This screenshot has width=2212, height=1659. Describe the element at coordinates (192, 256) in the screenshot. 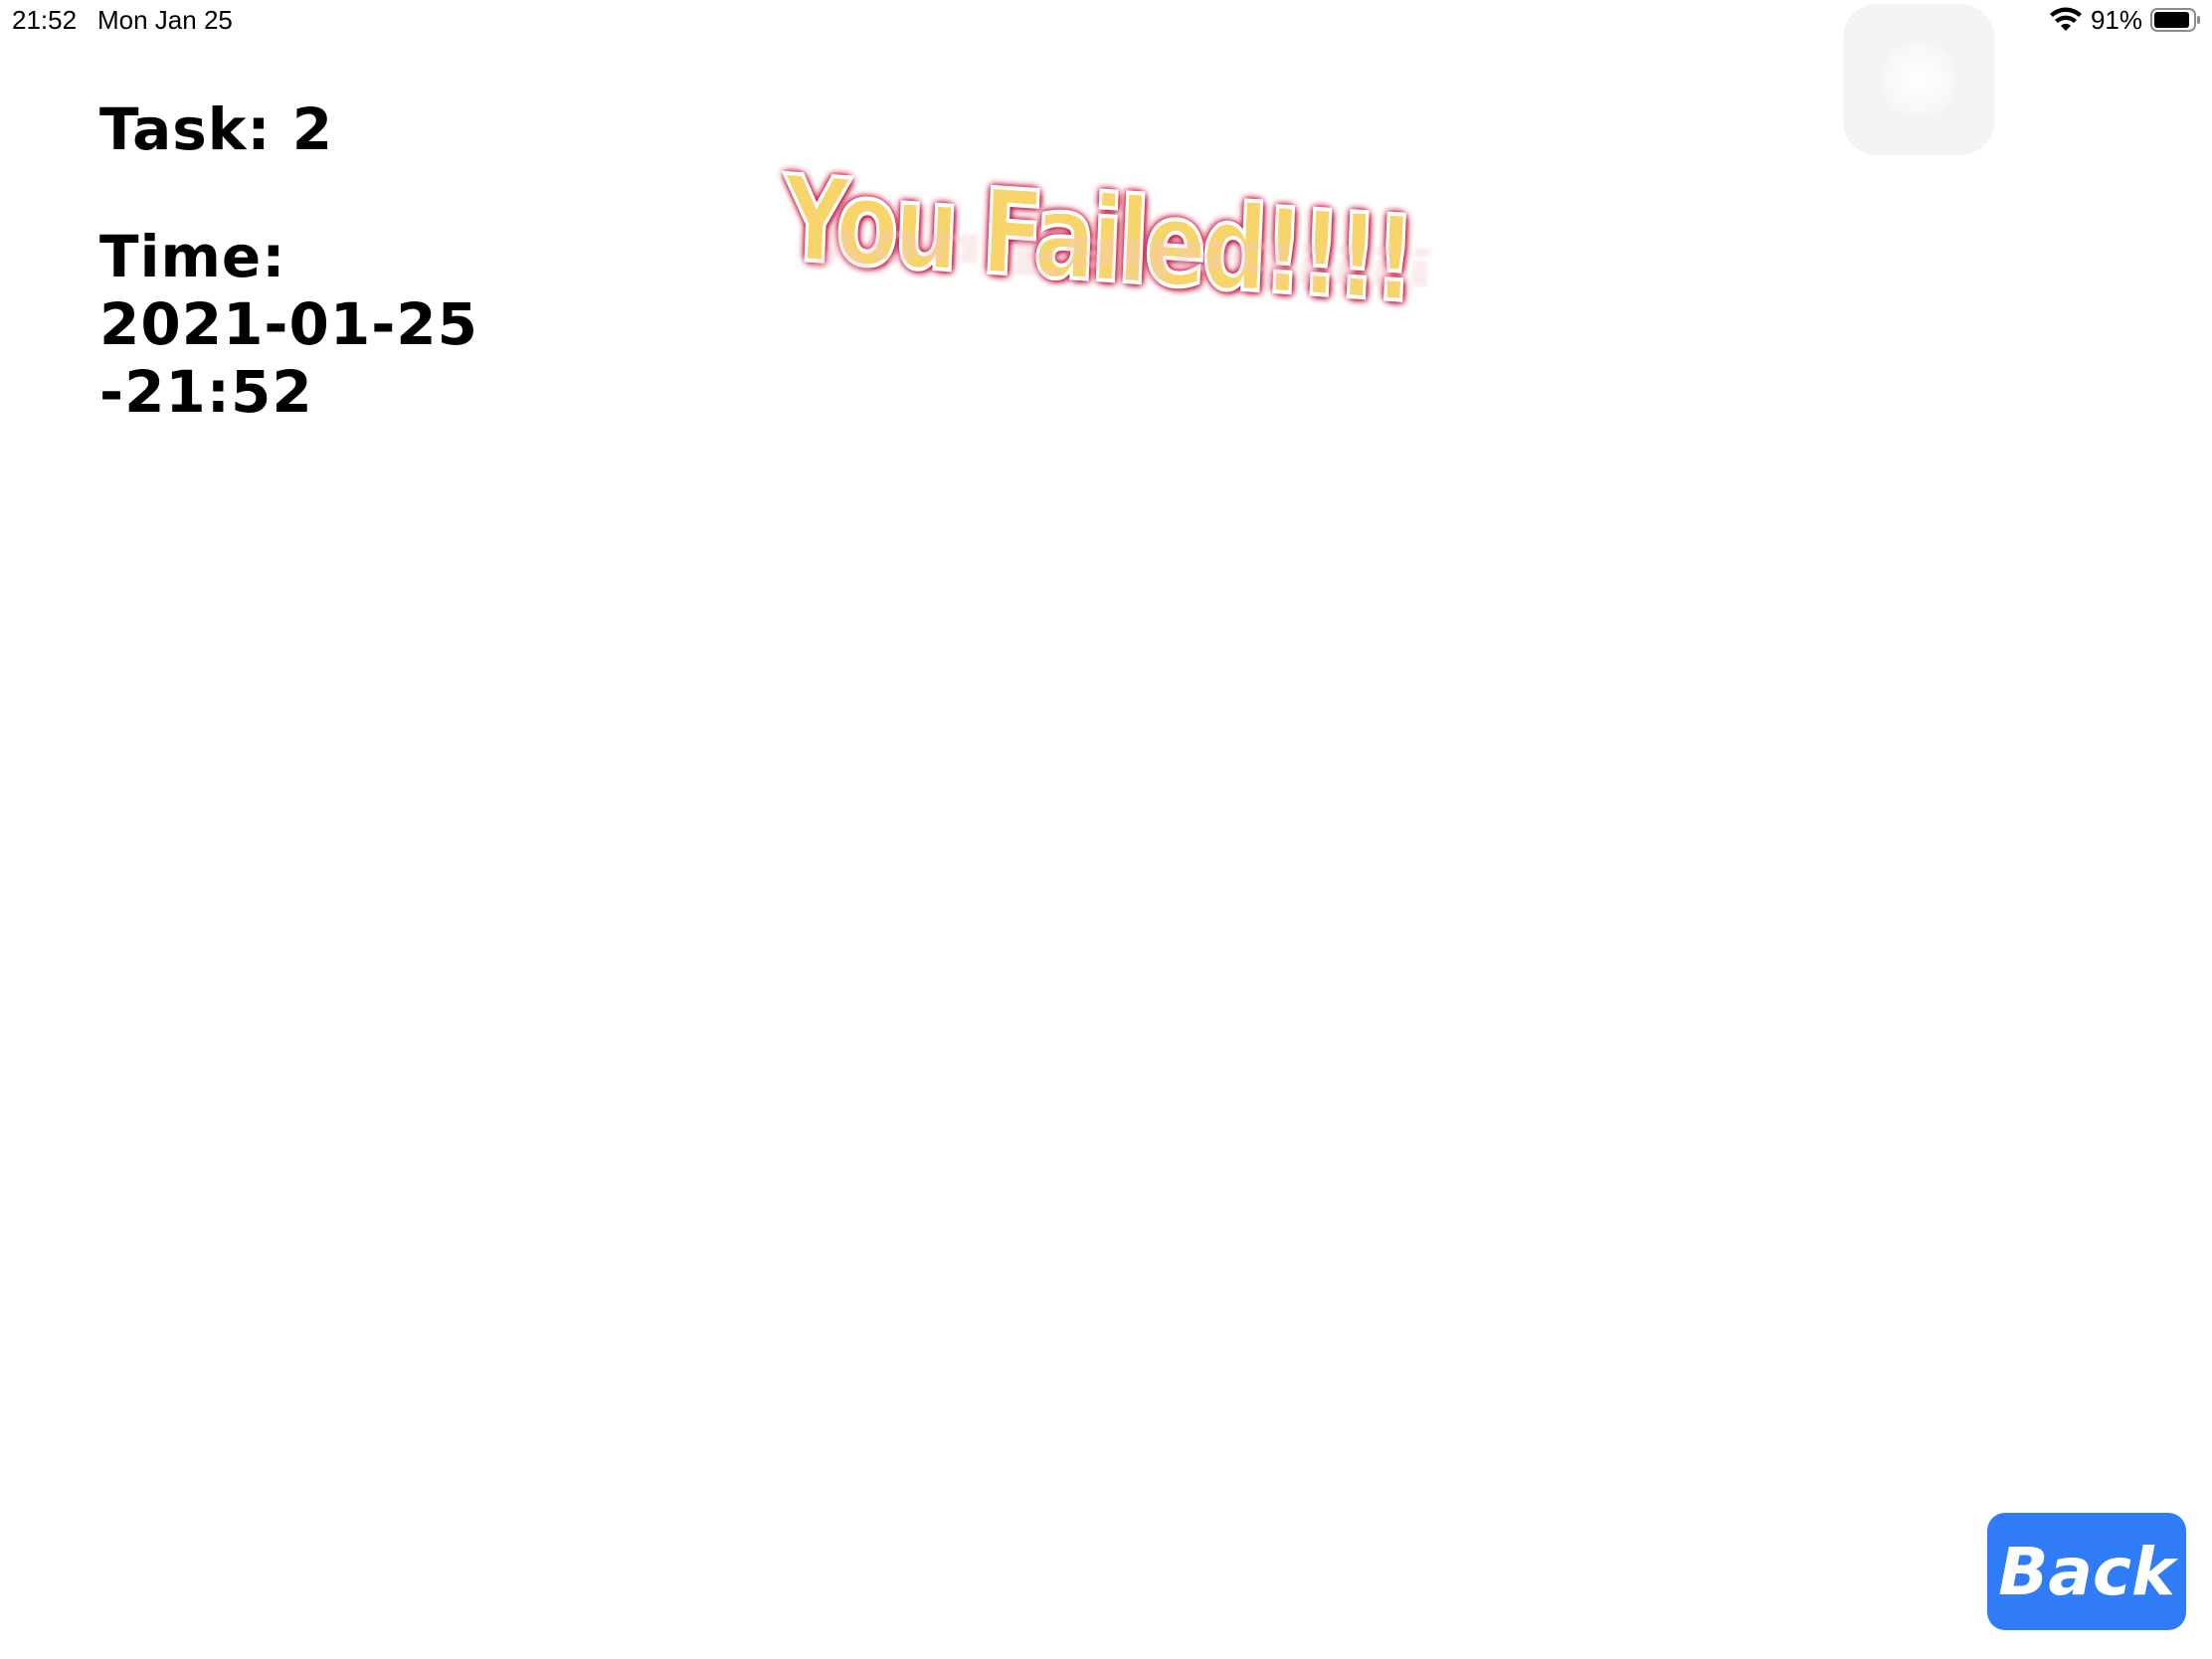

I see `time-label: Time:` at that location.